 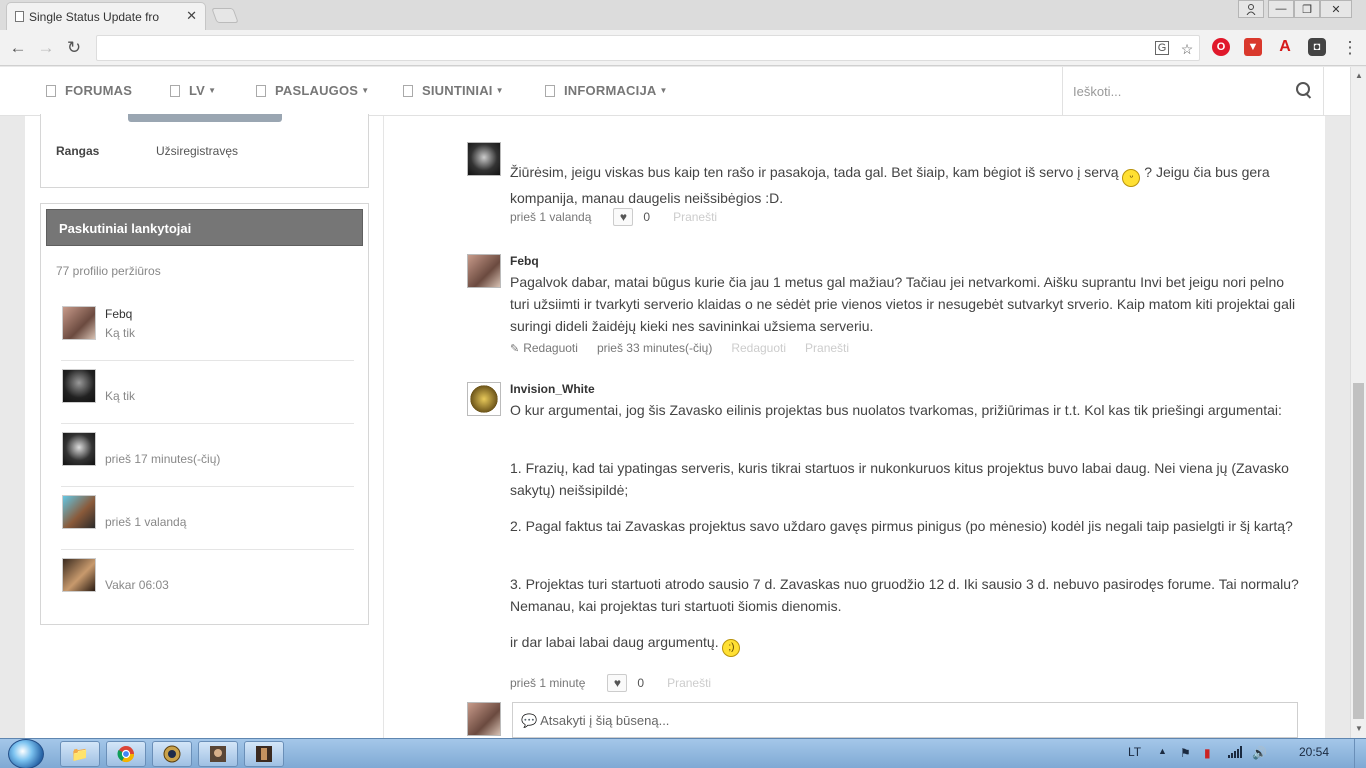 What do you see at coordinates (1134, 752) in the screenshot?
I see `language-indicator: LT` at bounding box center [1134, 752].